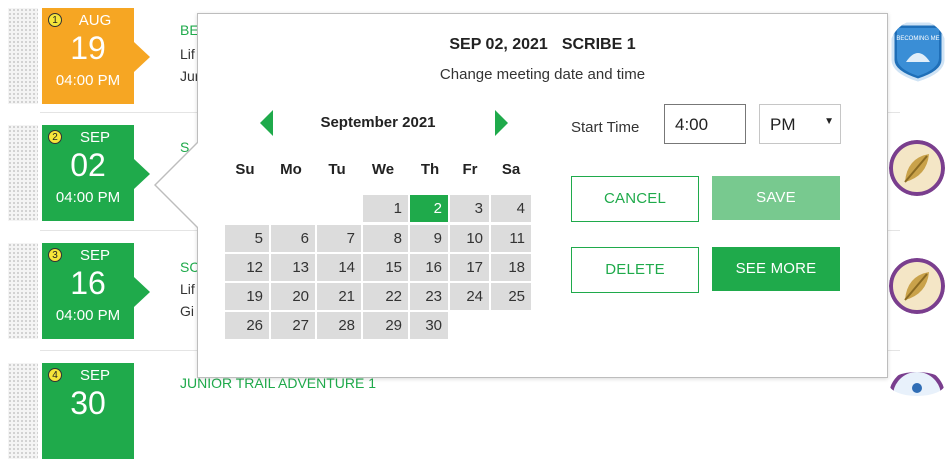  What do you see at coordinates (918, 52) in the screenshot?
I see `becoming-me-badge-icon: BECOMING ME` at bounding box center [918, 52].